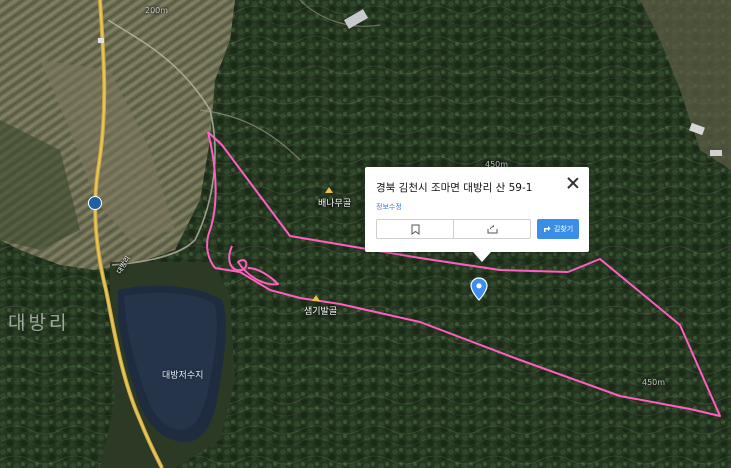 Image resolution: width=731 pixels, height=468 pixels. What do you see at coordinates (654, 382) in the screenshot?
I see `contour-label: 450m` at bounding box center [654, 382].